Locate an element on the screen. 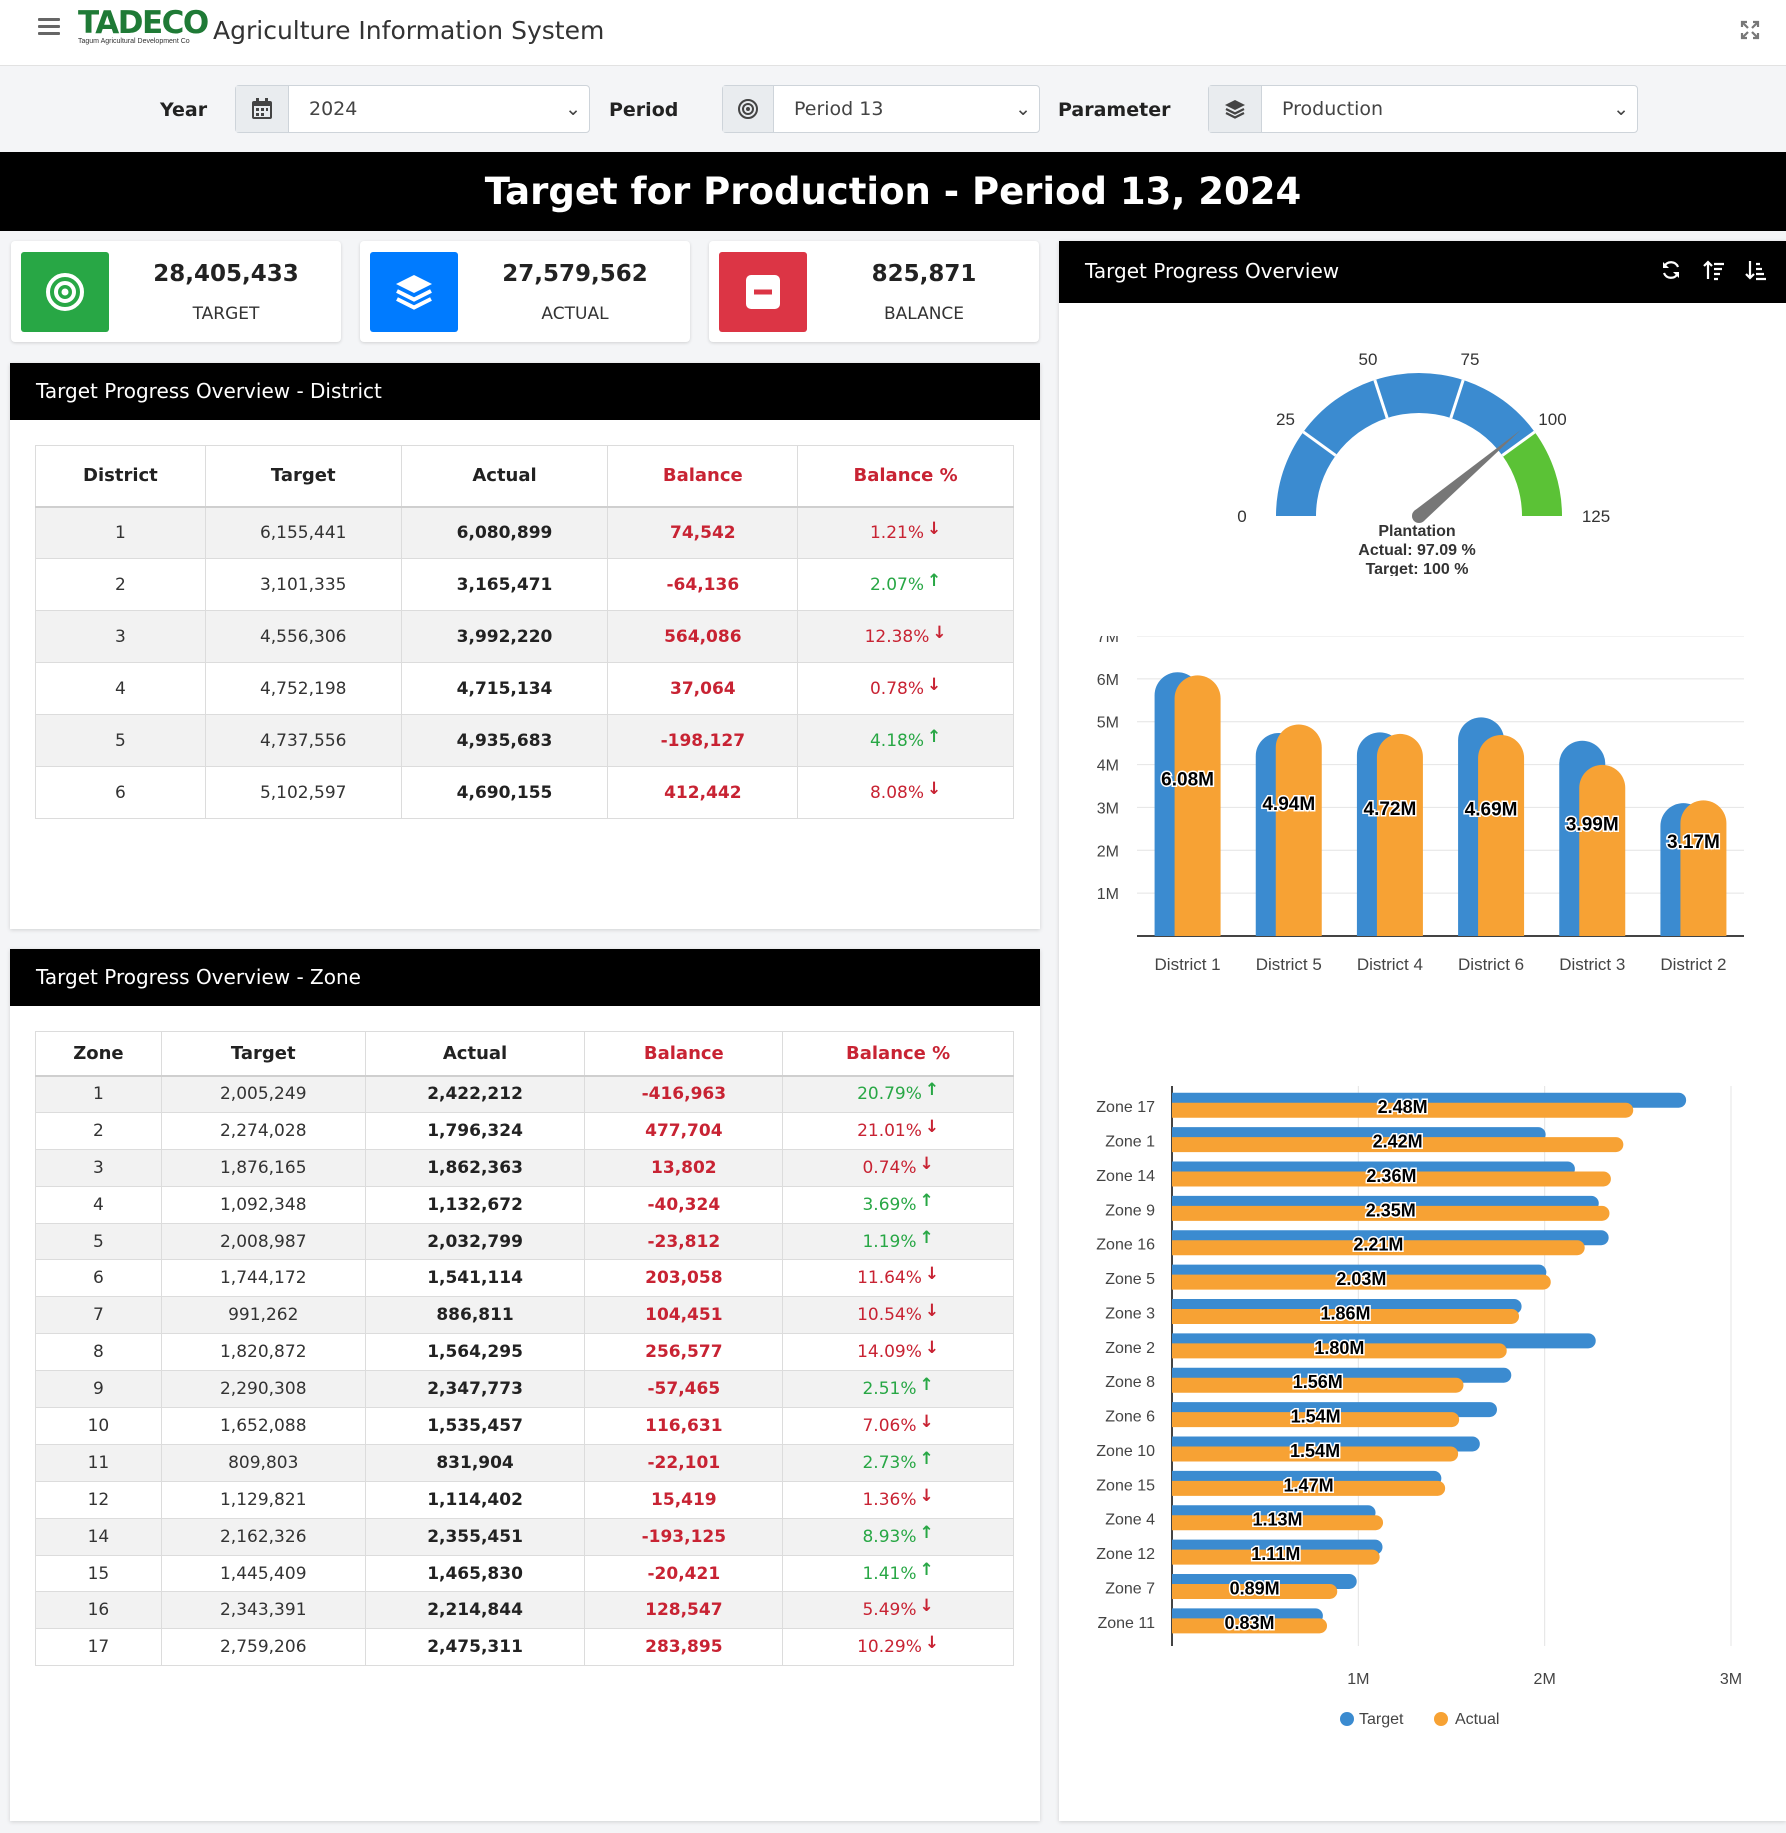  y-tick-label: Zone 9 is located at coordinates (1130, 1210).